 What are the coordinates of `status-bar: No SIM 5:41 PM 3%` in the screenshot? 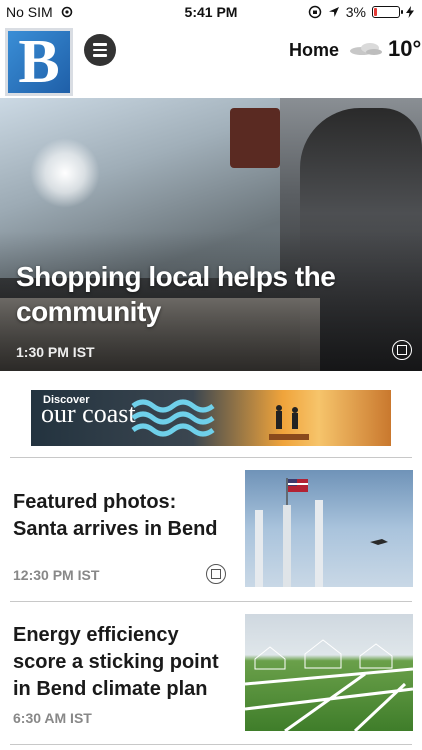 It's located at (211, 12).